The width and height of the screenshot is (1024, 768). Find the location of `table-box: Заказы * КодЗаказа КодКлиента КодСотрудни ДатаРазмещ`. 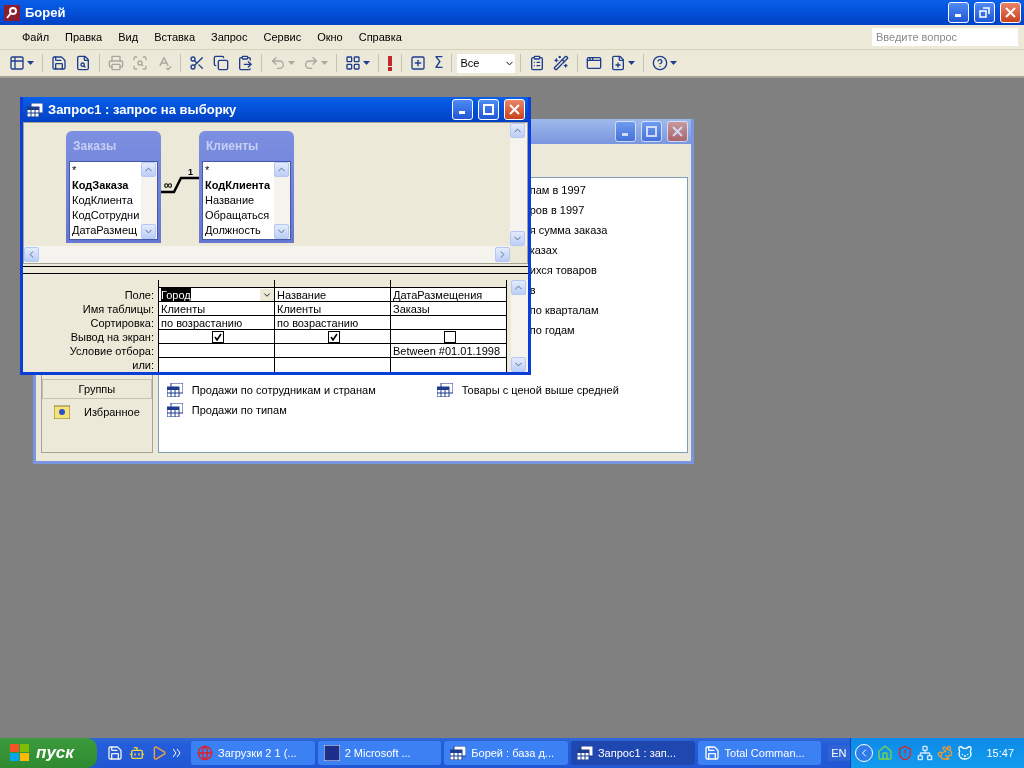

table-box: Заказы * КодЗаказа КодКлиента КодСотрудни ДатаРазмещ is located at coordinates (113, 187).